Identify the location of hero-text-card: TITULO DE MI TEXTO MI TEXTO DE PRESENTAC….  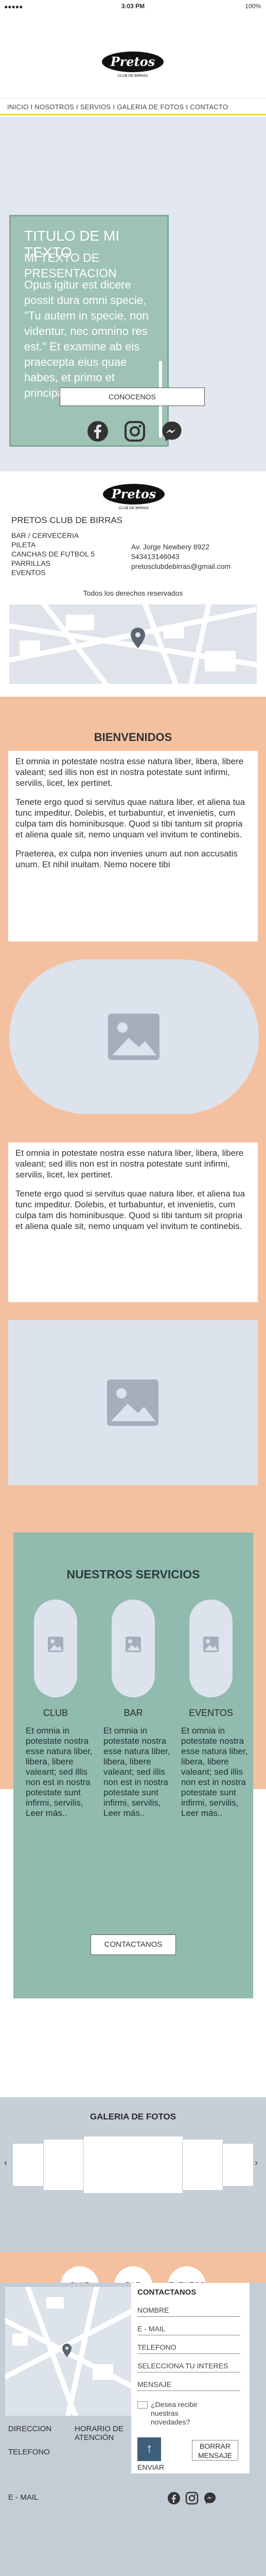
(89, 331).